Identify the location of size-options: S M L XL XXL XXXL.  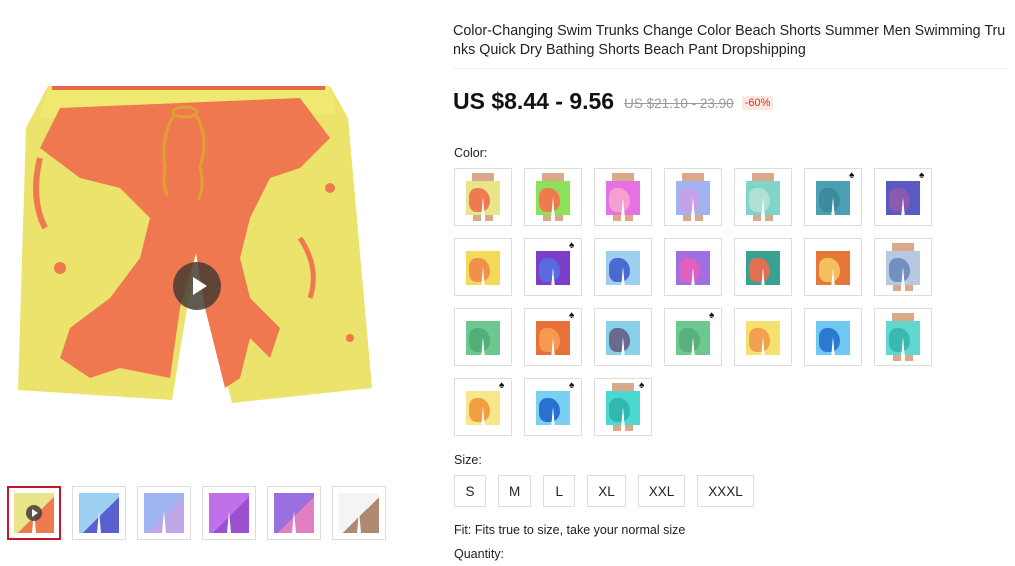
(604, 491).